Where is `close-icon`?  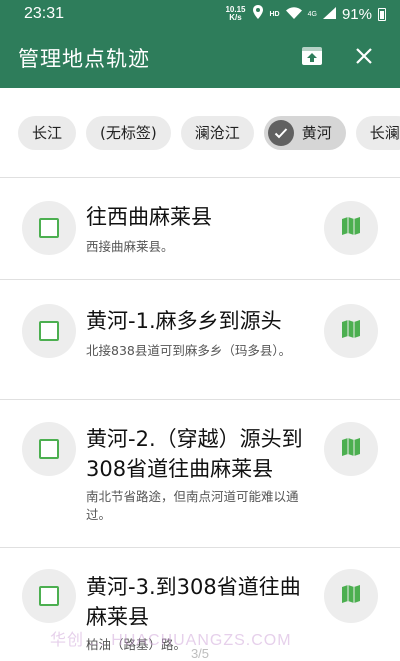 close-icon is located at coordinates (364, 58).